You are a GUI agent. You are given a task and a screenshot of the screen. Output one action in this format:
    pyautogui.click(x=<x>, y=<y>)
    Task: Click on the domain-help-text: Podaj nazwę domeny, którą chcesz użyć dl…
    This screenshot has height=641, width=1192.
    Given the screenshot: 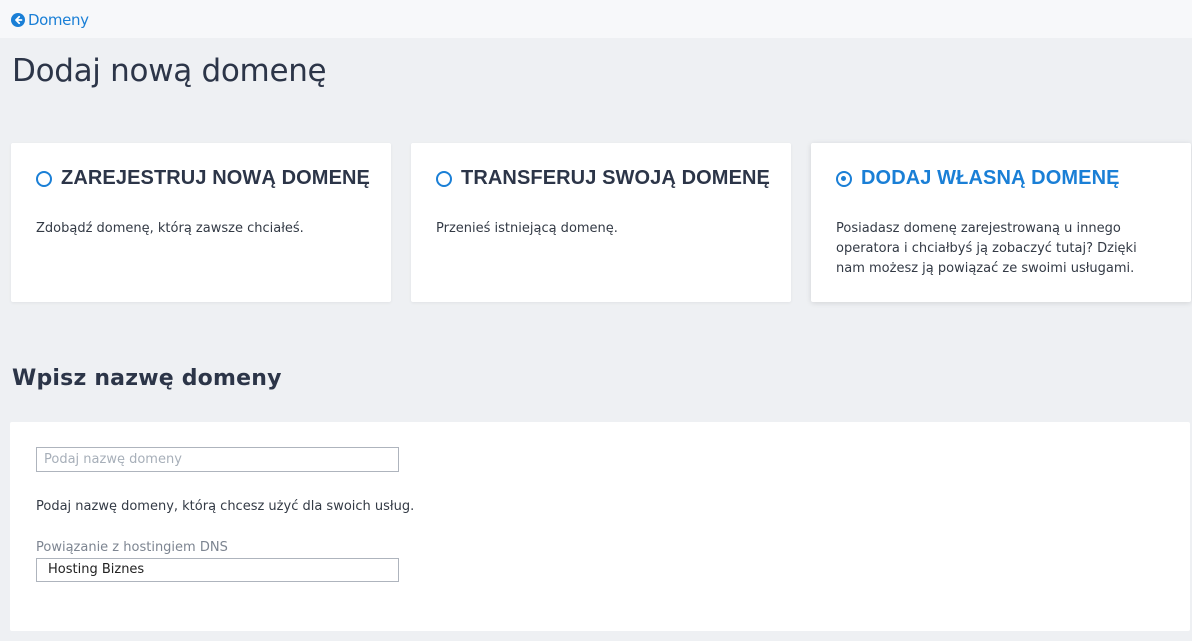 What is the action you would take?
    pyautogui.click(x=225, y=506)
    